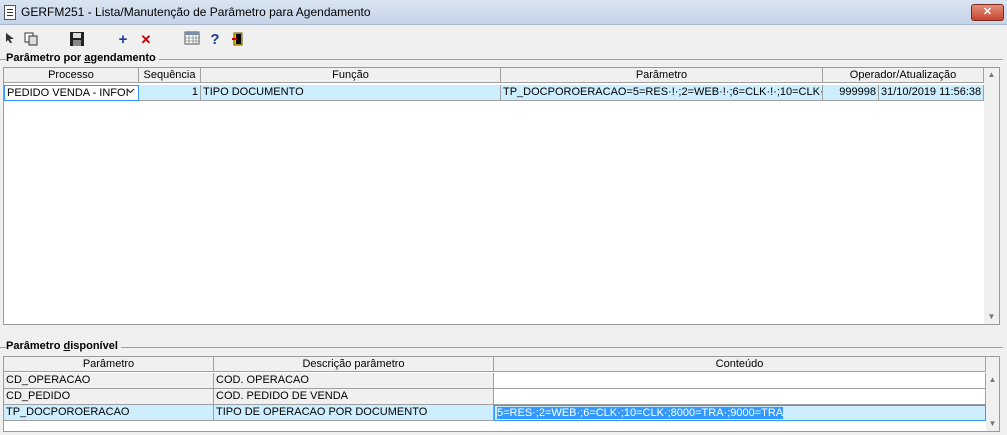  Describe the element at coordinates (351, 75) in the screenshot. I see `column-header-funcao: Função` at that location.